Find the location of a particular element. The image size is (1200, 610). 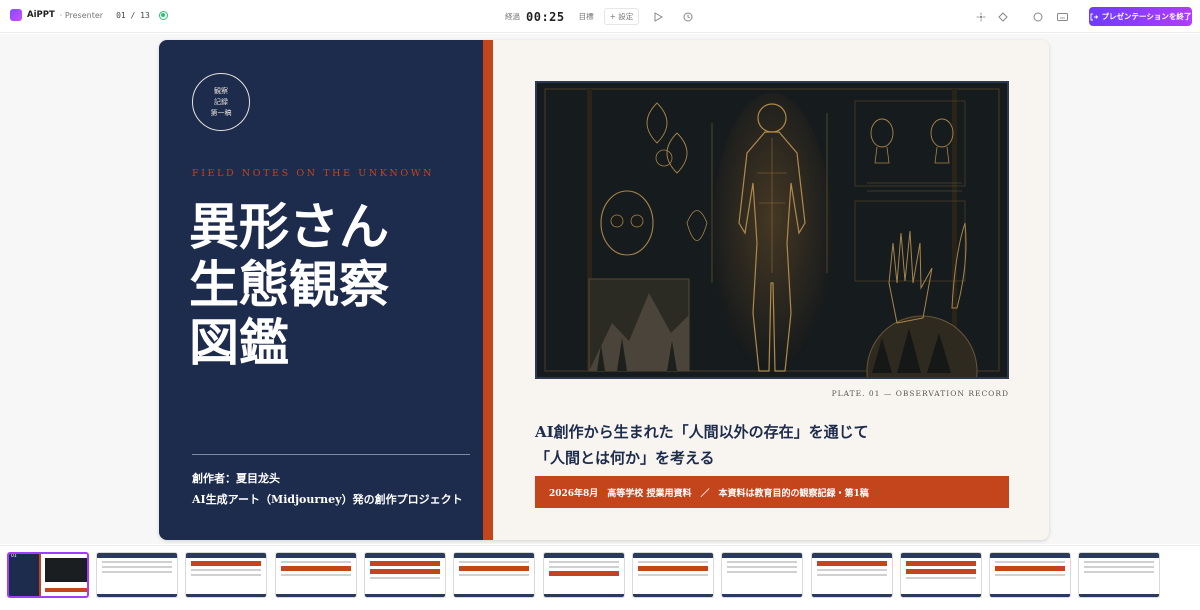

title-line-3: 図鑑 is located at coordinates (239, 342).